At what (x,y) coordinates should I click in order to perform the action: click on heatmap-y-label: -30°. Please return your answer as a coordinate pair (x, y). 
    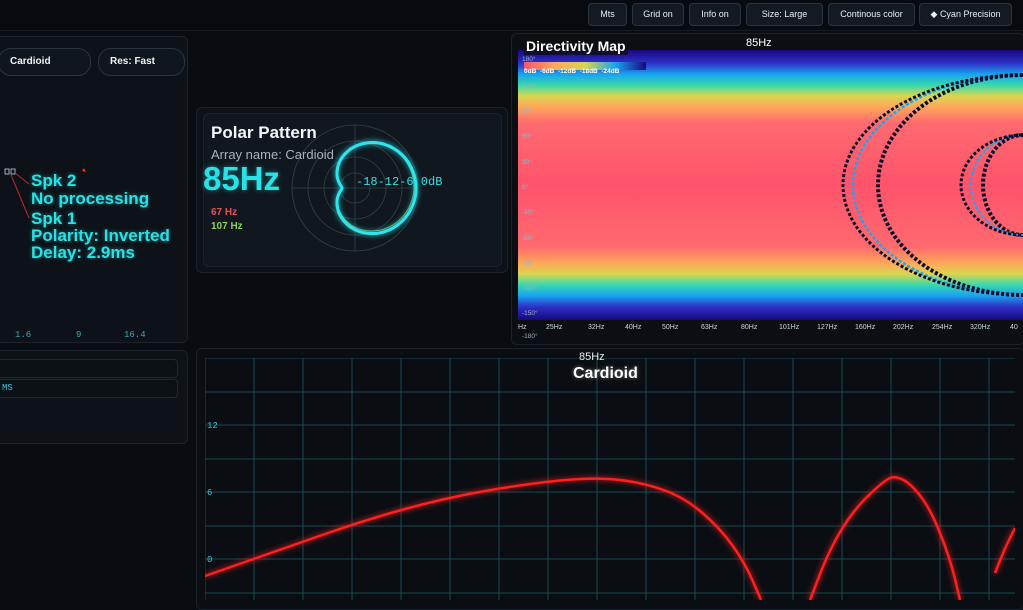
    Looking at the image, I should click on (528, 212).